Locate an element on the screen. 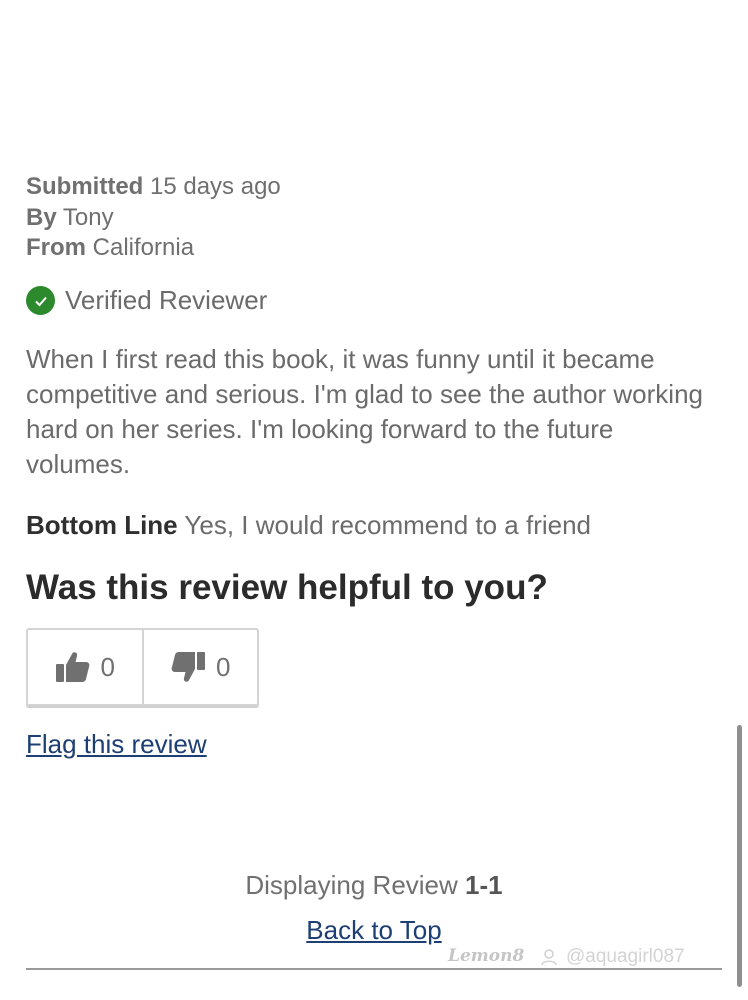  pagination-range: 1-1 is located at coordinates (484, 885).